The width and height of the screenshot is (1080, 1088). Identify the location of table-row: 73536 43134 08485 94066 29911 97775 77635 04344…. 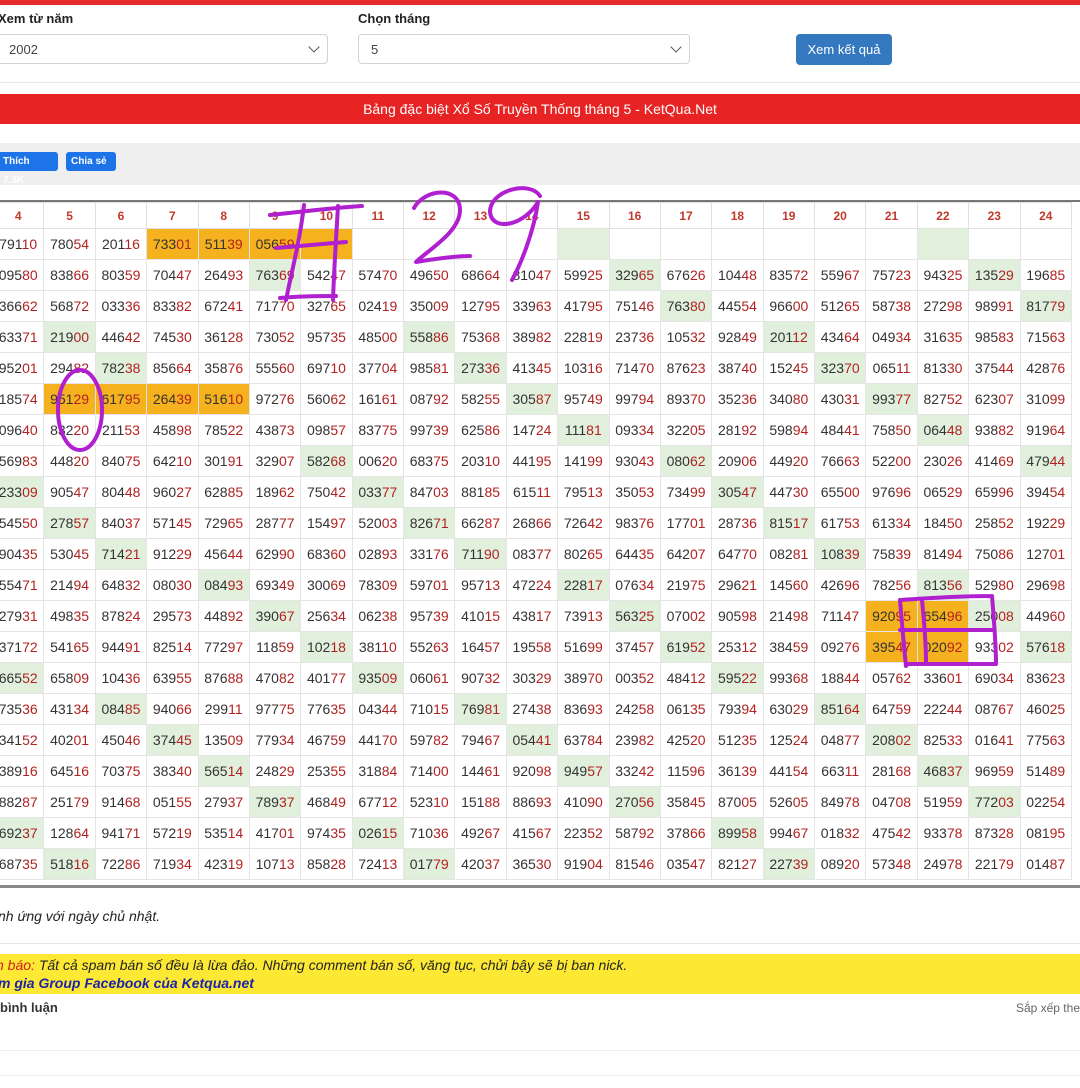
(536, 709).